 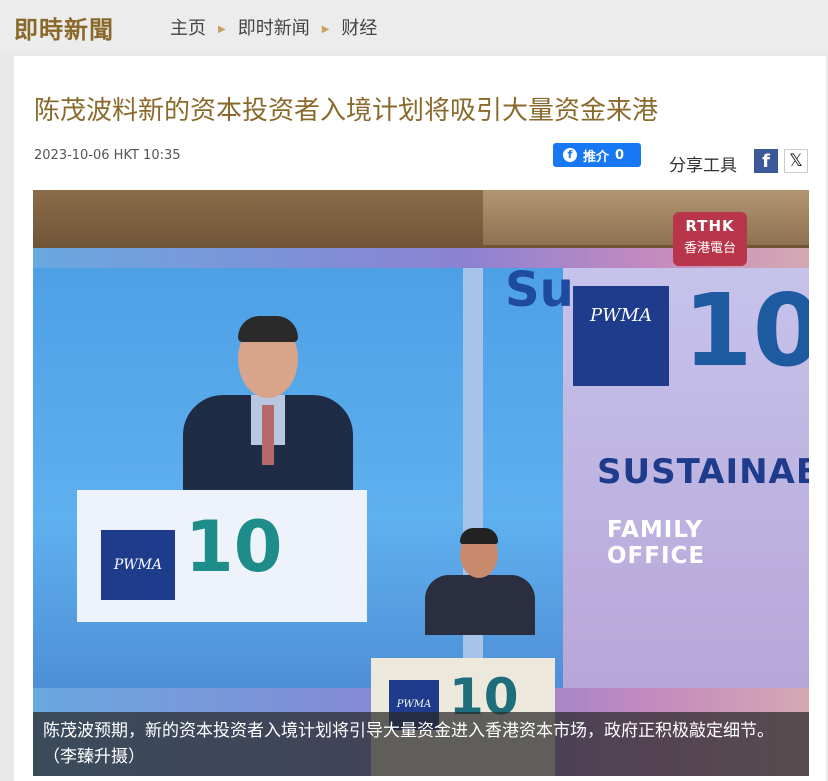 What do you see at coordinates (480, 581) in the screenshot?
I see `speaker-at-podium` at bounding box center [480, 581].